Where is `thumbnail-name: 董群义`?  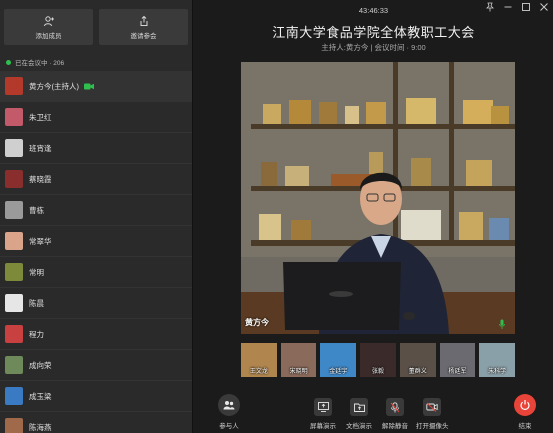
thumbnail-name: 董群义 is located at coordinates (417, 372).